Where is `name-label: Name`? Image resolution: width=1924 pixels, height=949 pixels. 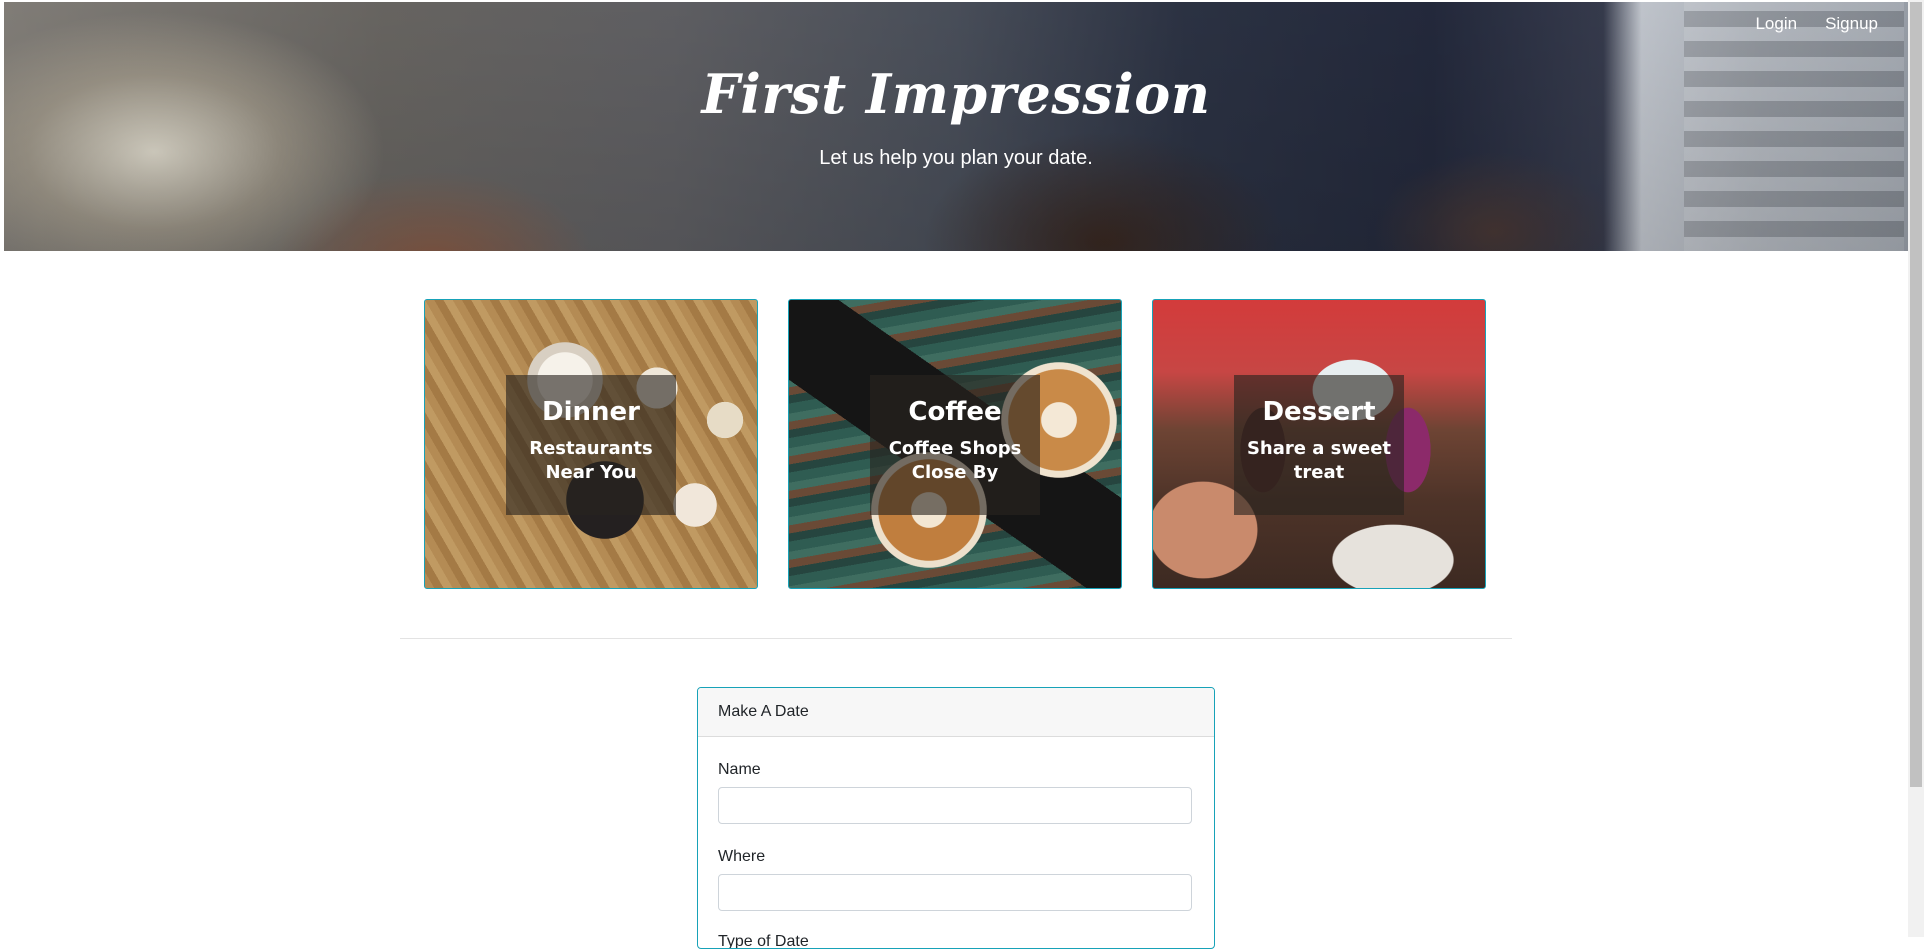 name-label: Name is located at coordinates (739, 769).